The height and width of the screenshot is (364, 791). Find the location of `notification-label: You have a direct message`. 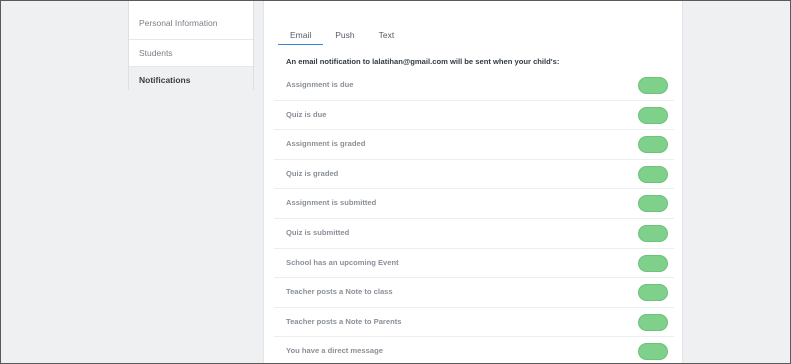

notification-label: You have a direct message is located at coordinates (334, 351).